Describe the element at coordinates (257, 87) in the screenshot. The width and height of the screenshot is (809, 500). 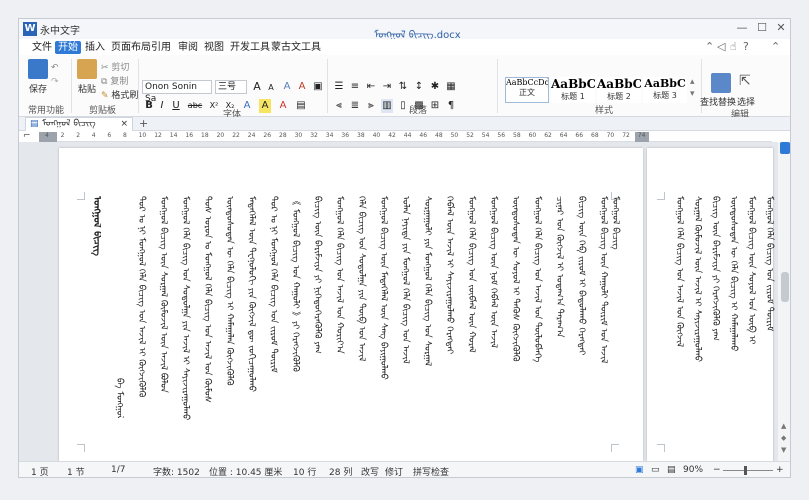
I see `grow-font-button: A` at that location.